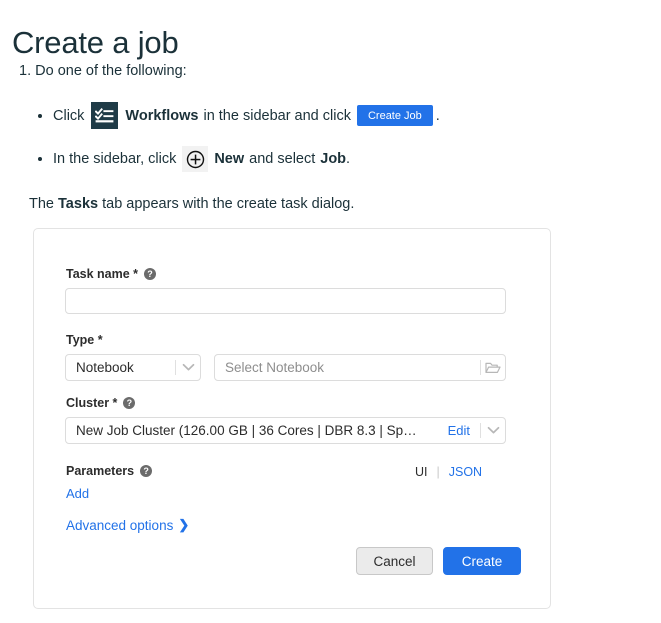 The width and height of the screenshot is (661, 623). Describe the element at coordinates (115, 159) in the screenshot. I see `bullet-two-lead: In the sidebar, click` at that location.